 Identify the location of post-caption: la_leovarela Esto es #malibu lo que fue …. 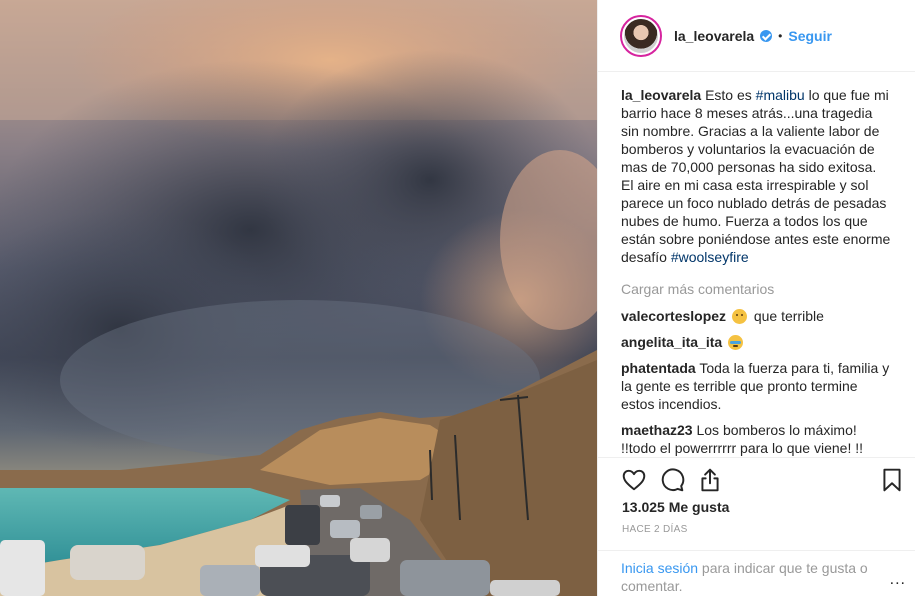
(756, 176).